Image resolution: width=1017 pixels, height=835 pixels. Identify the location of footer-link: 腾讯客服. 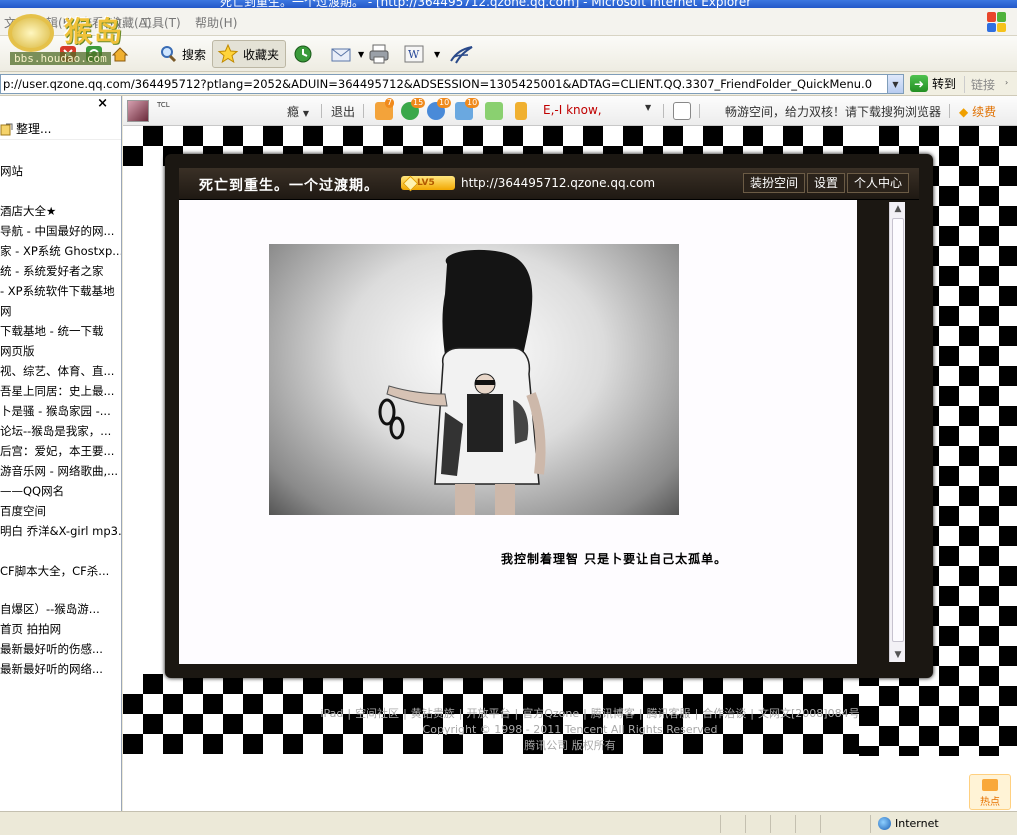
(669, 714).